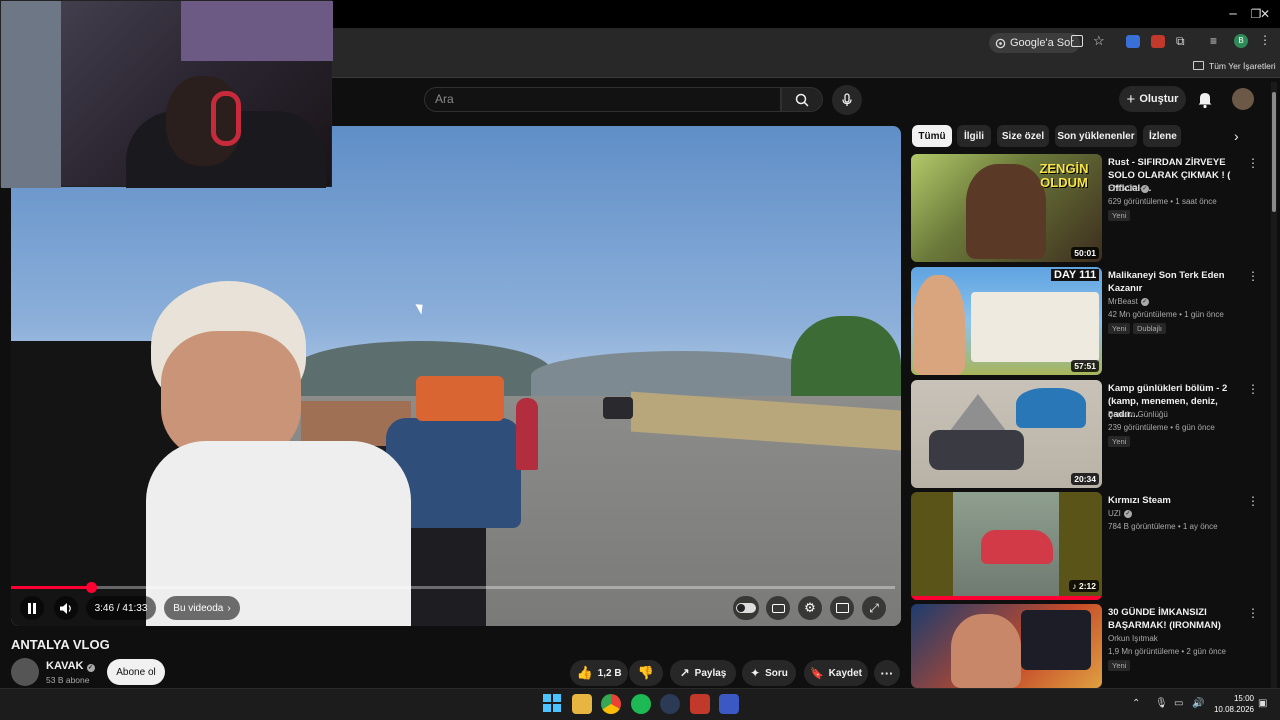 The width and height of the screenshot is (1280, 720). What do you see at coordinates (1233, 14) in the screenshot?
I see `minimize-button: ─` at bounding box center [1233, 14].